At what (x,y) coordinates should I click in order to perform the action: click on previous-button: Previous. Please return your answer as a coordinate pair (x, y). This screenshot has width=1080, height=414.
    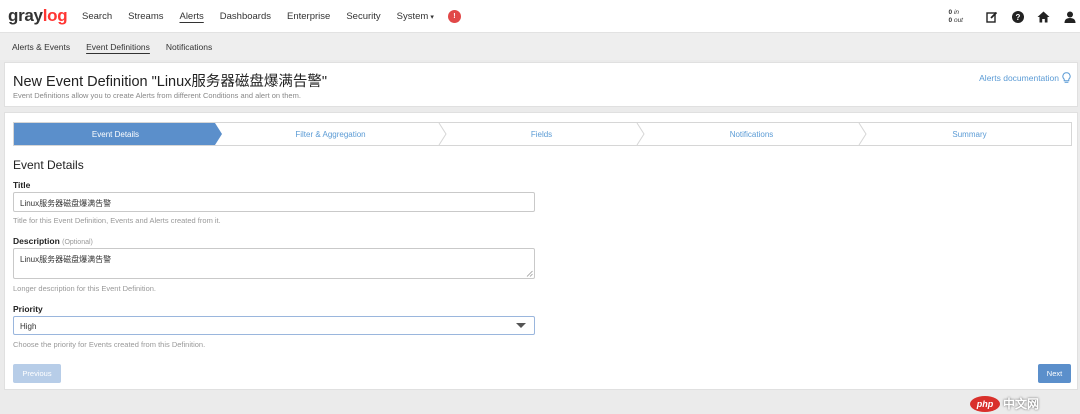
    Looking at the image, I should click on (37, 373).